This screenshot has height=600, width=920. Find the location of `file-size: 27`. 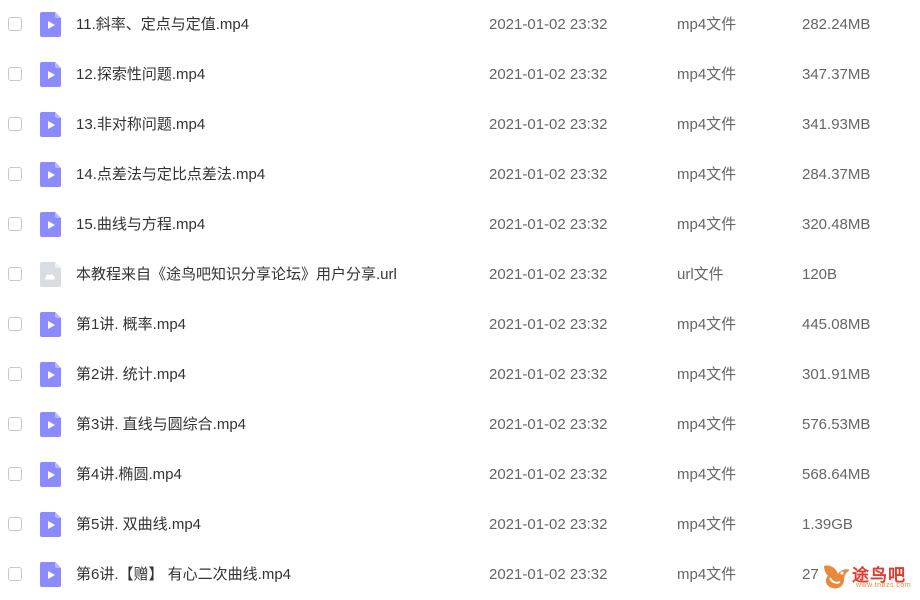

file-size: 27 is located at coordinates (810, 574).